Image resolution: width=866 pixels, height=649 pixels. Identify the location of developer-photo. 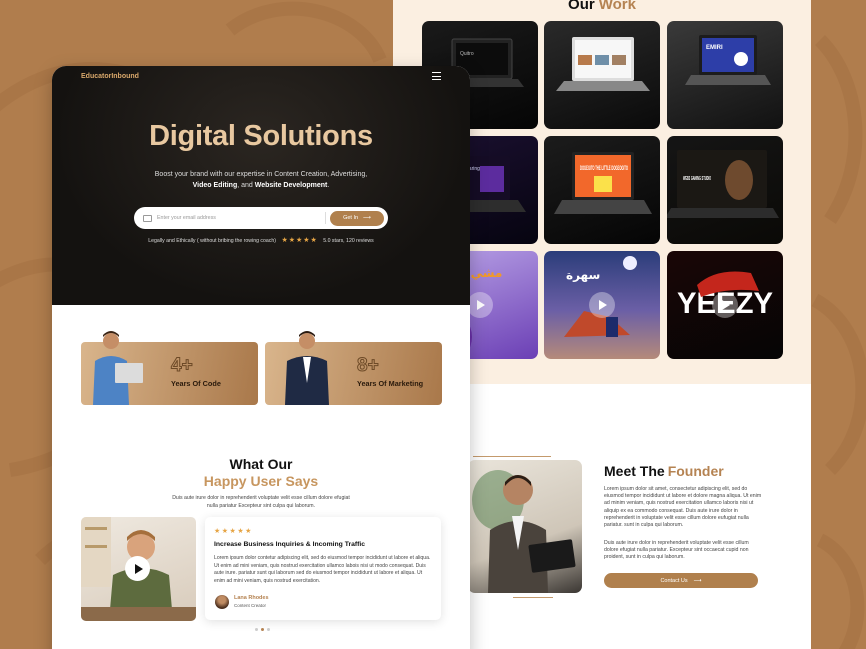
(118, 368).